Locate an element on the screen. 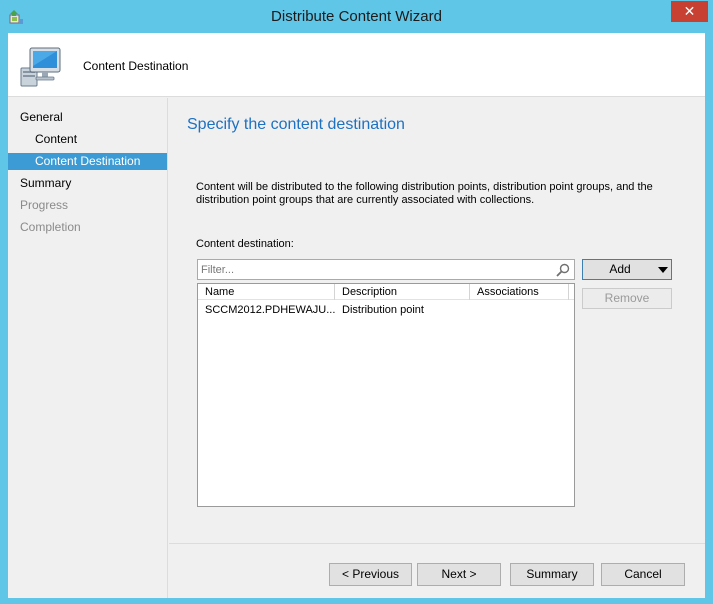  dropdown-arrow-icon is located at coordinates (663, 270).